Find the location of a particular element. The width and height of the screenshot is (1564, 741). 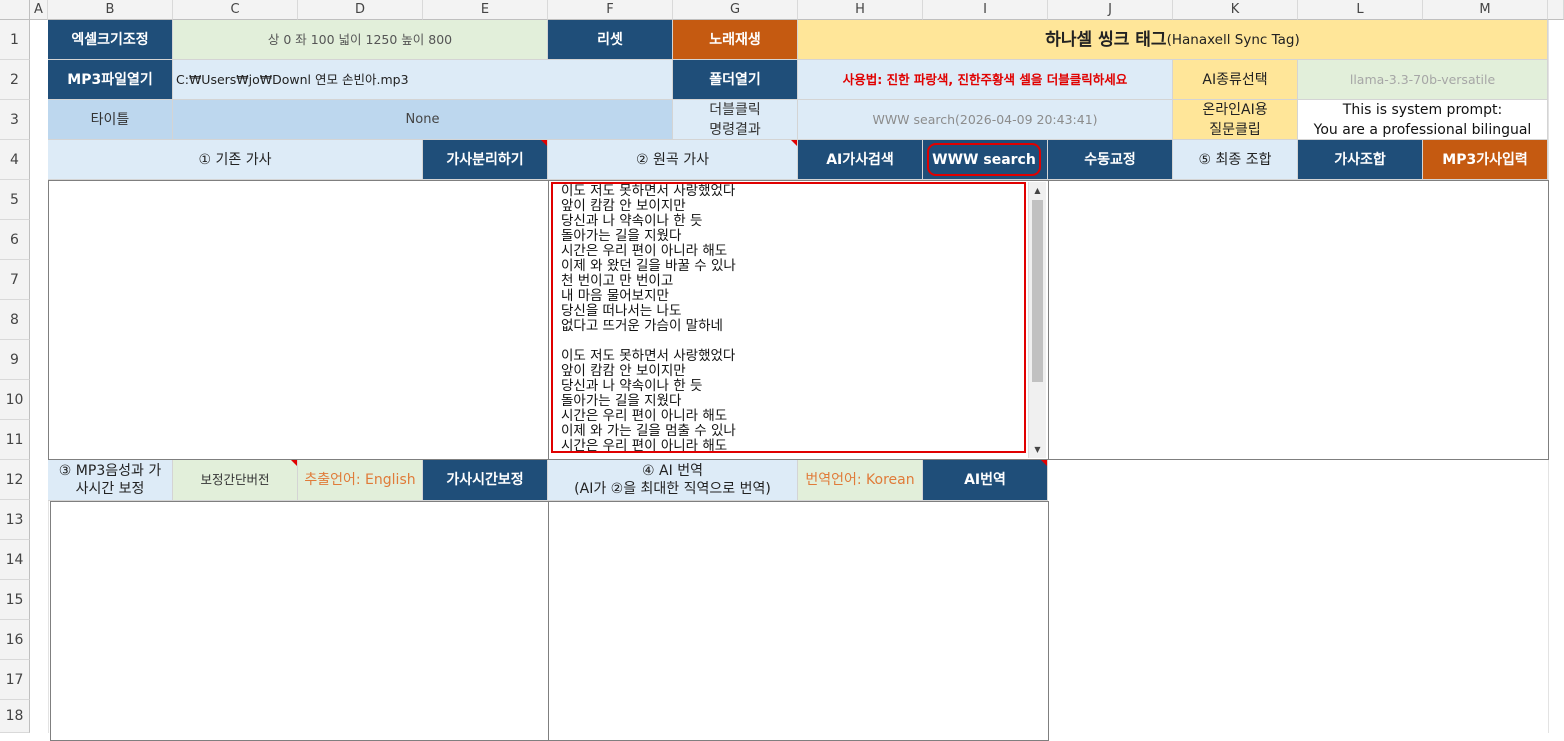

ai-model-field: llama-3.3-70b-versatile is located at coordinates (1423, 80).